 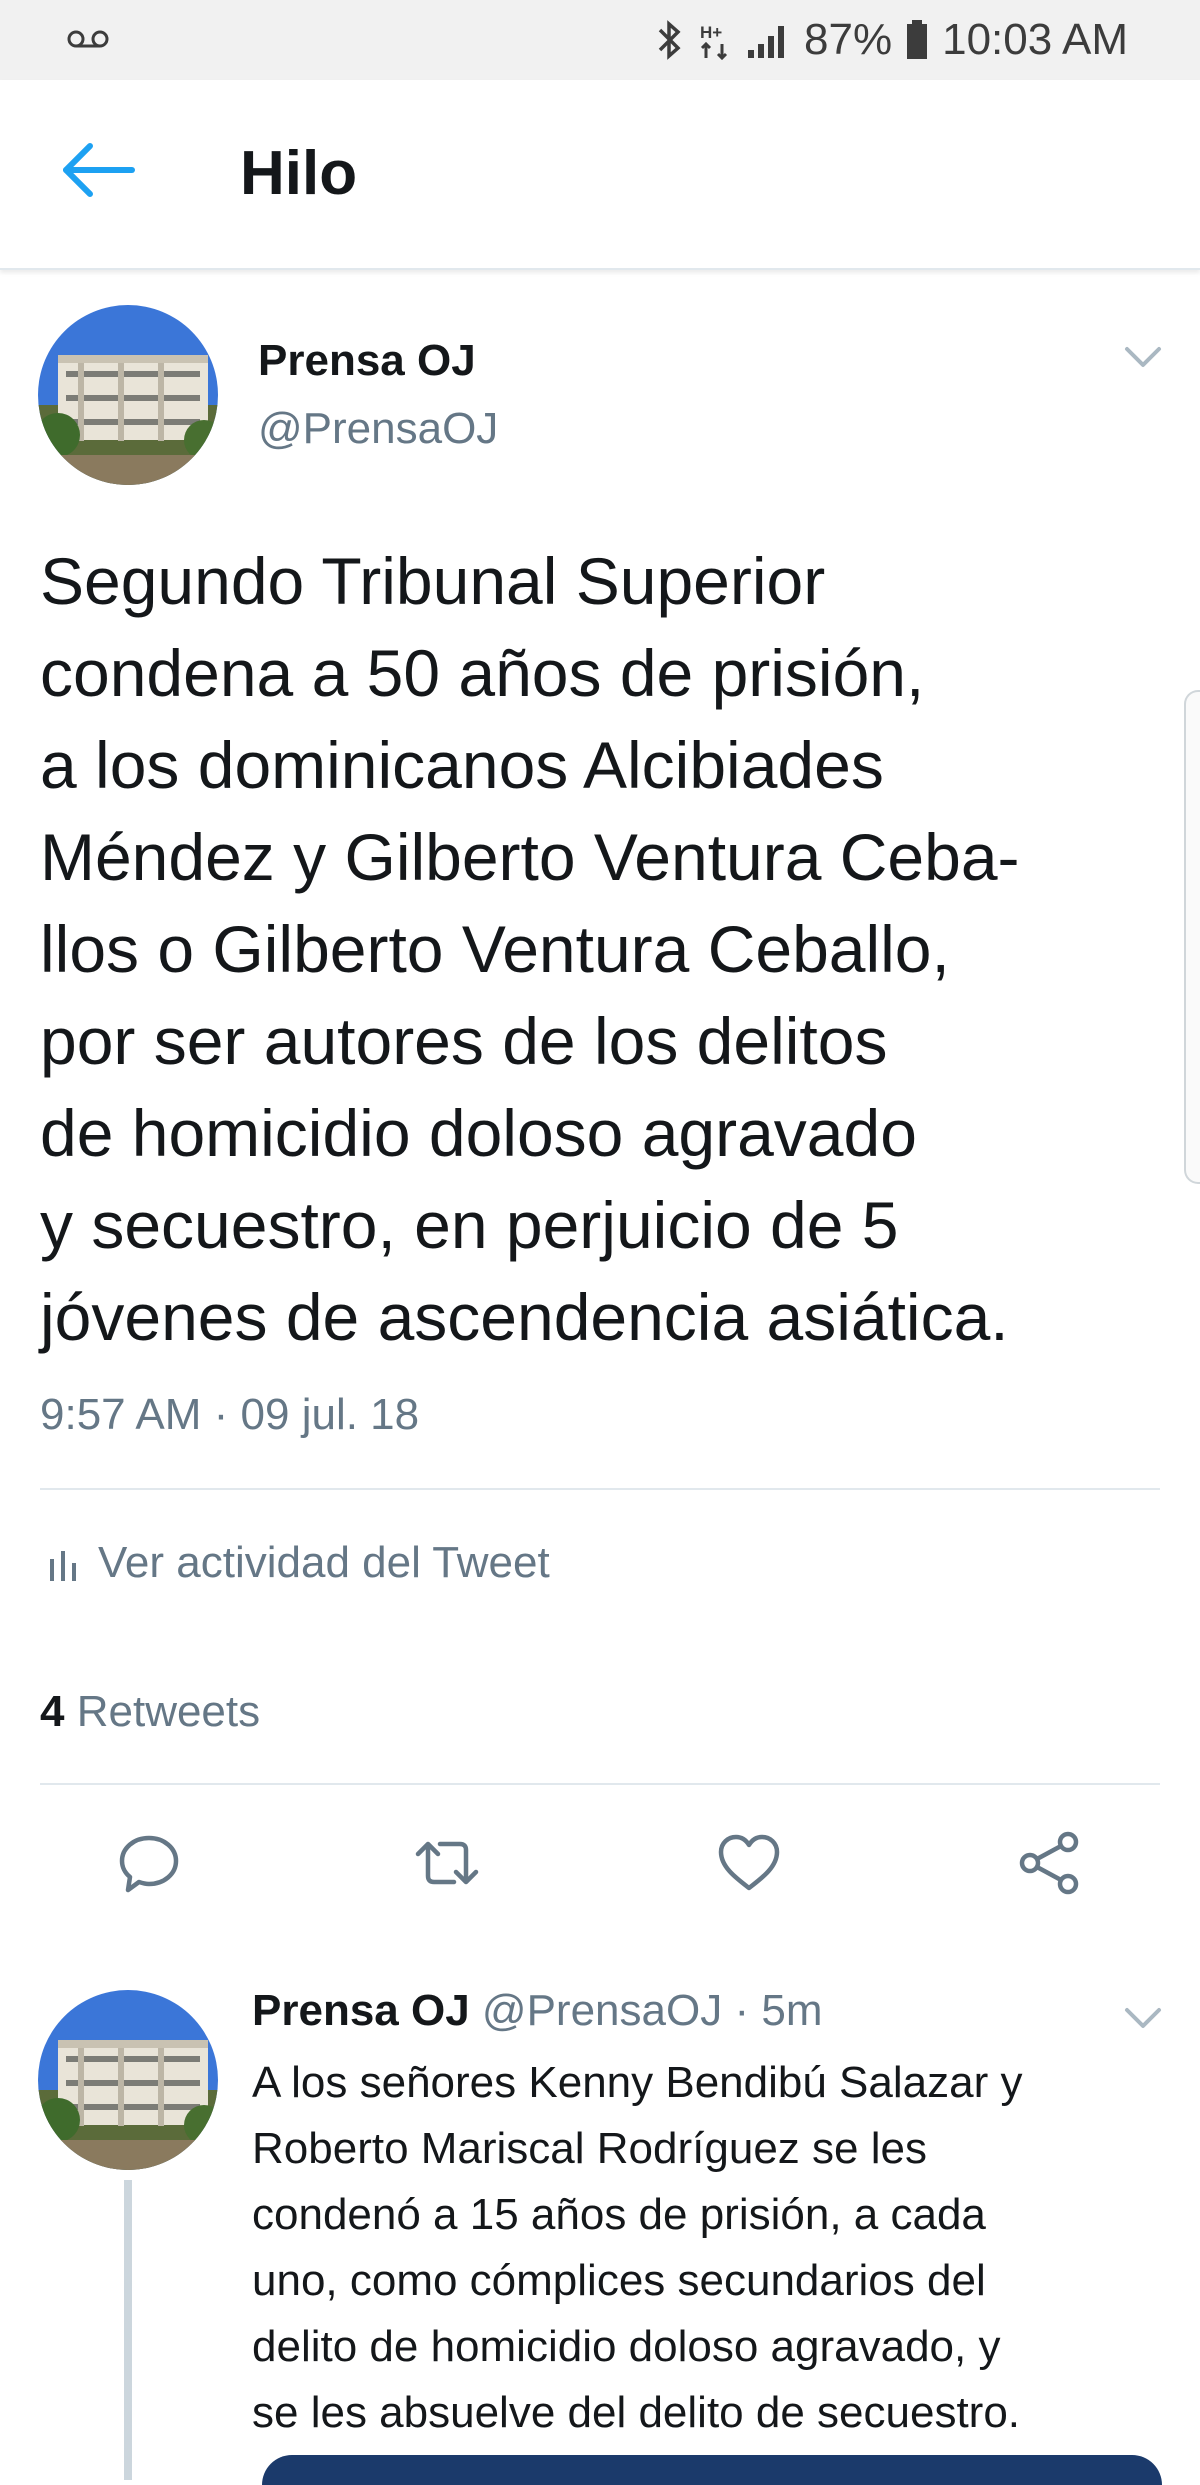 I want to click on author-name: Prensa OJ, so click(x=367, y=361).